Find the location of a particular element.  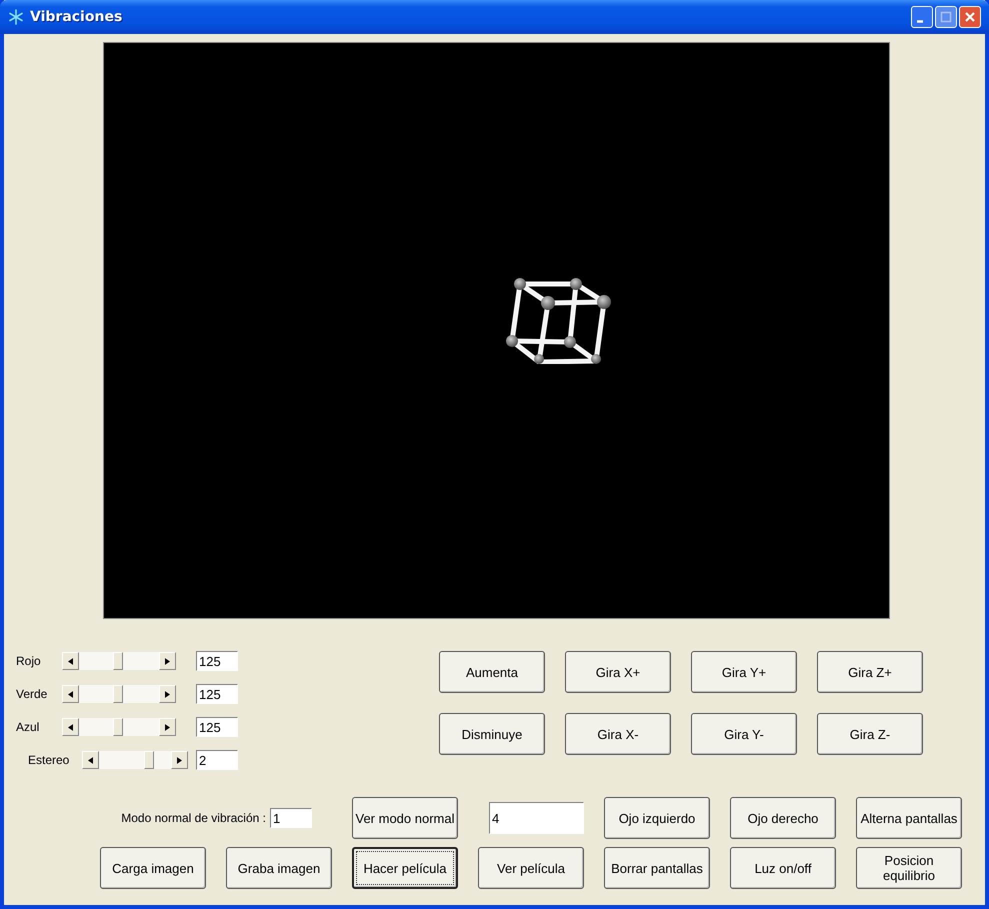

value-field: 2 is located at coordinates (217, 760).